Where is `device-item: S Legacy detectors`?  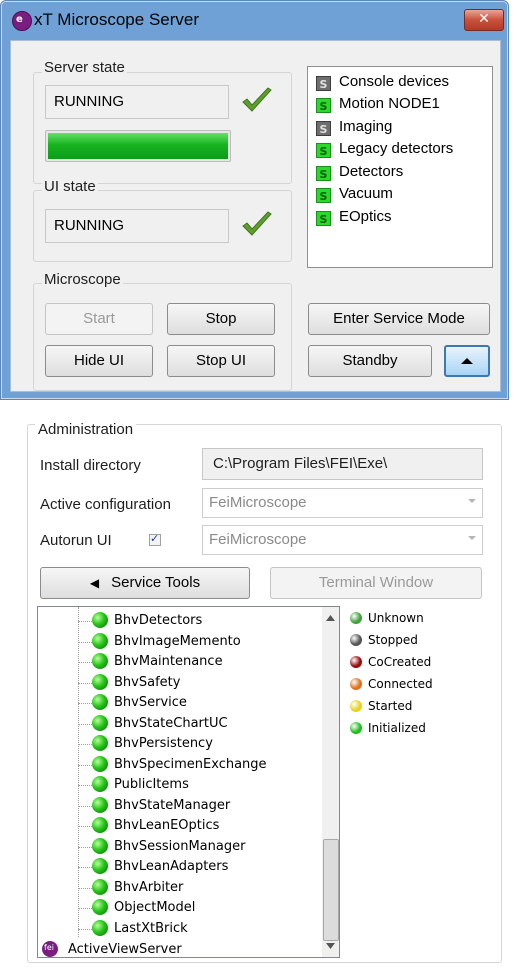
device-item: S Legacy detectors is located at coordinates (384, 149).